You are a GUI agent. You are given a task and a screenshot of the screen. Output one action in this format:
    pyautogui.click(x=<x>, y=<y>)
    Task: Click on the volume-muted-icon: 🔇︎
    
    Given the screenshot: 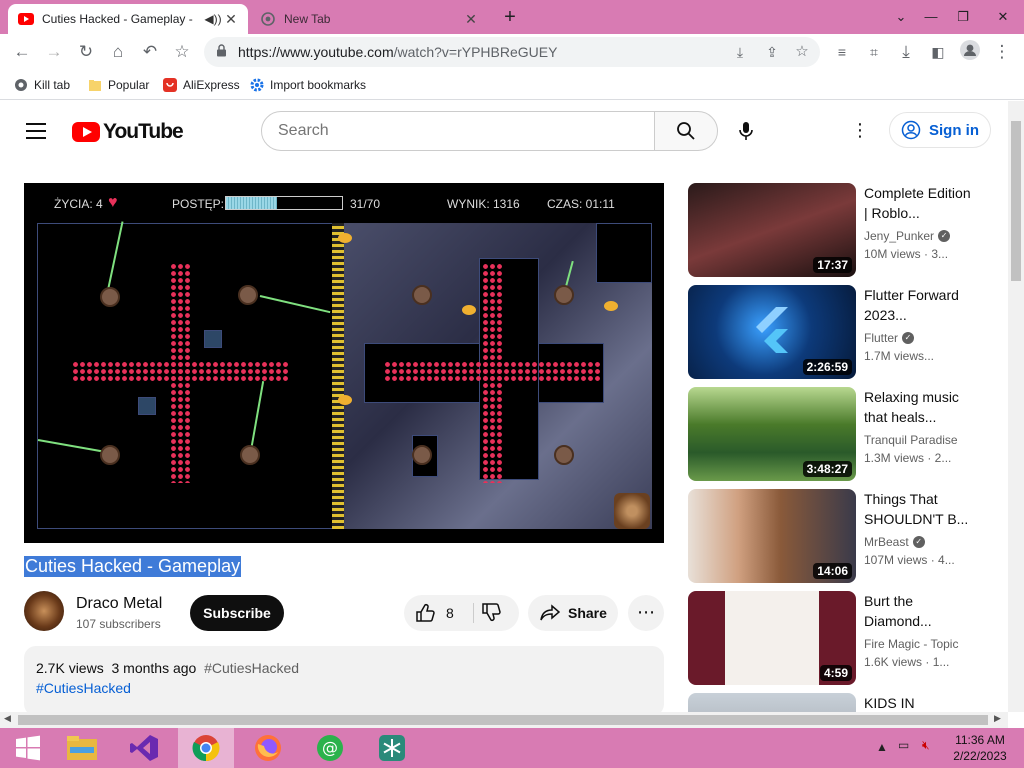 What is the action you would take?
    pyautogui.click(x=926, y=745)
    